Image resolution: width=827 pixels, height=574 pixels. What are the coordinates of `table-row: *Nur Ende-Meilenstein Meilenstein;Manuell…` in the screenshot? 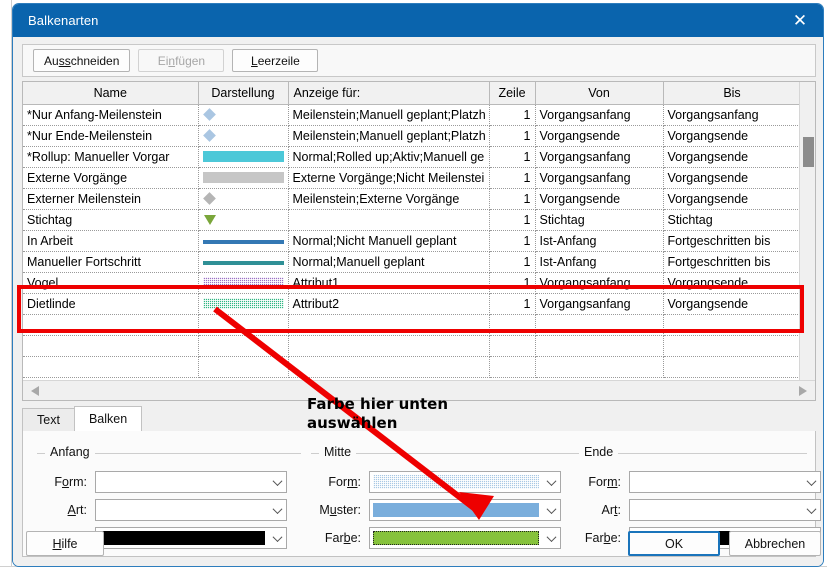 It's located at (411, 136).